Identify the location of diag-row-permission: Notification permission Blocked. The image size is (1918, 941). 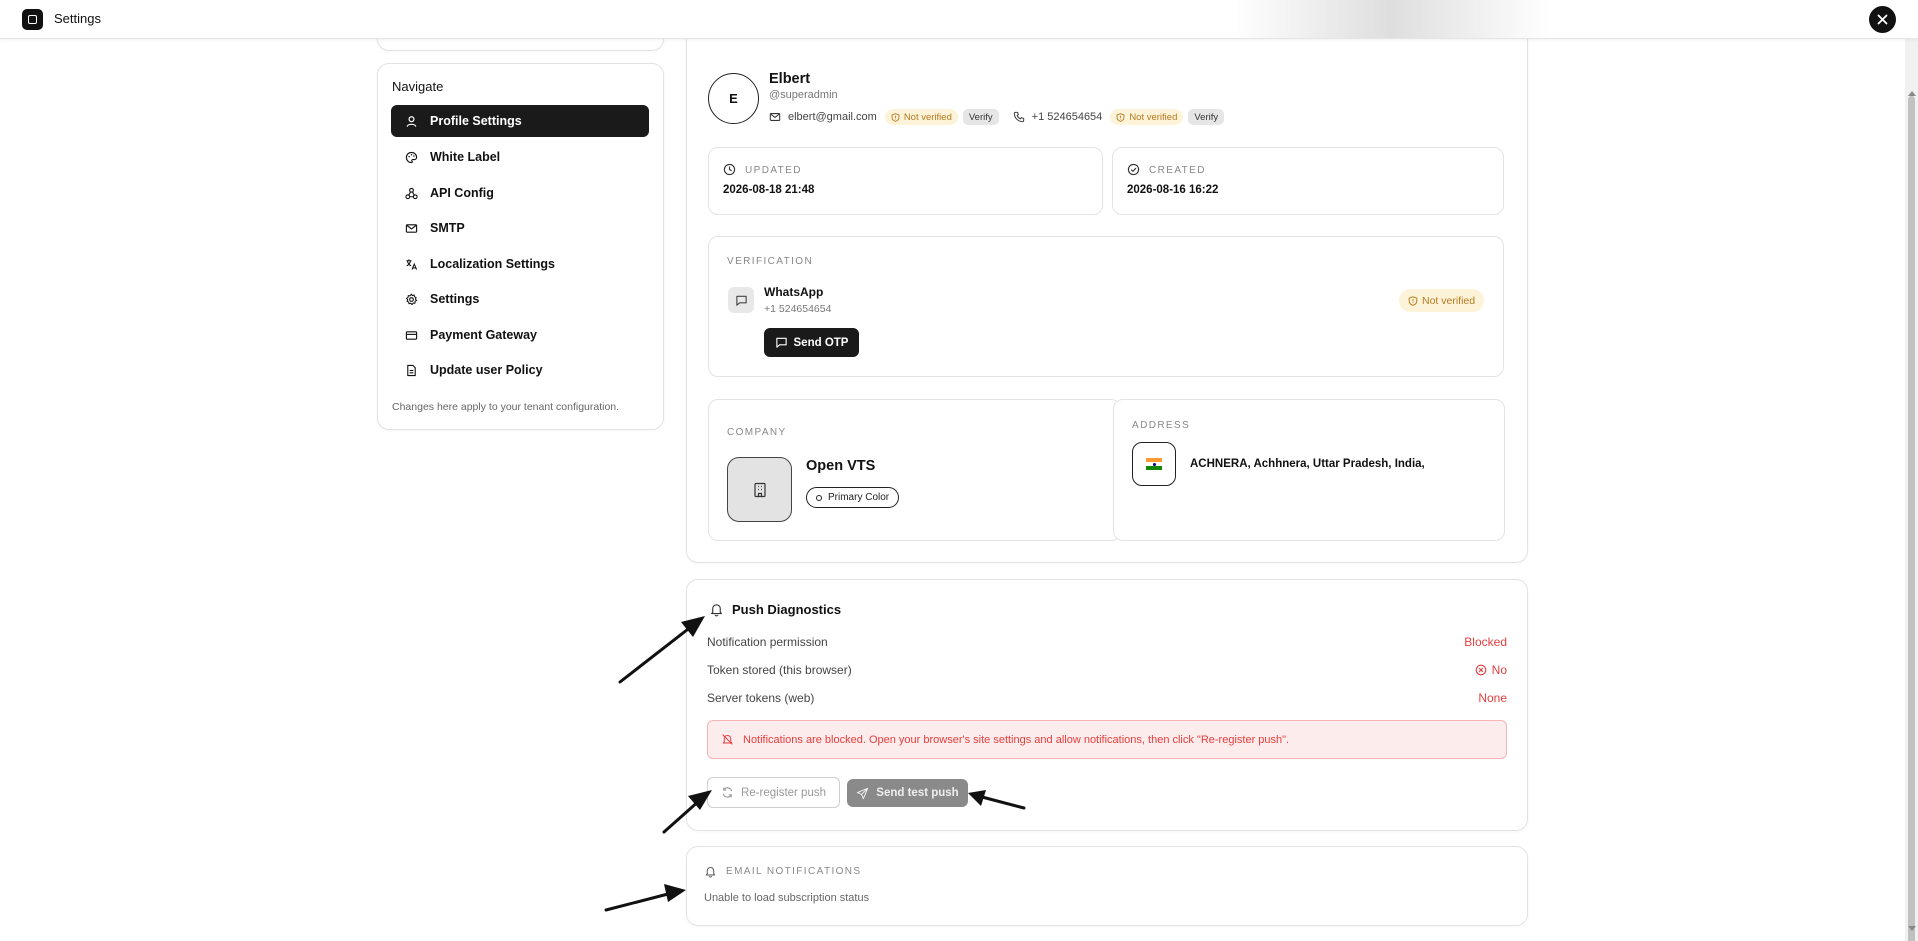
(1107, 642).